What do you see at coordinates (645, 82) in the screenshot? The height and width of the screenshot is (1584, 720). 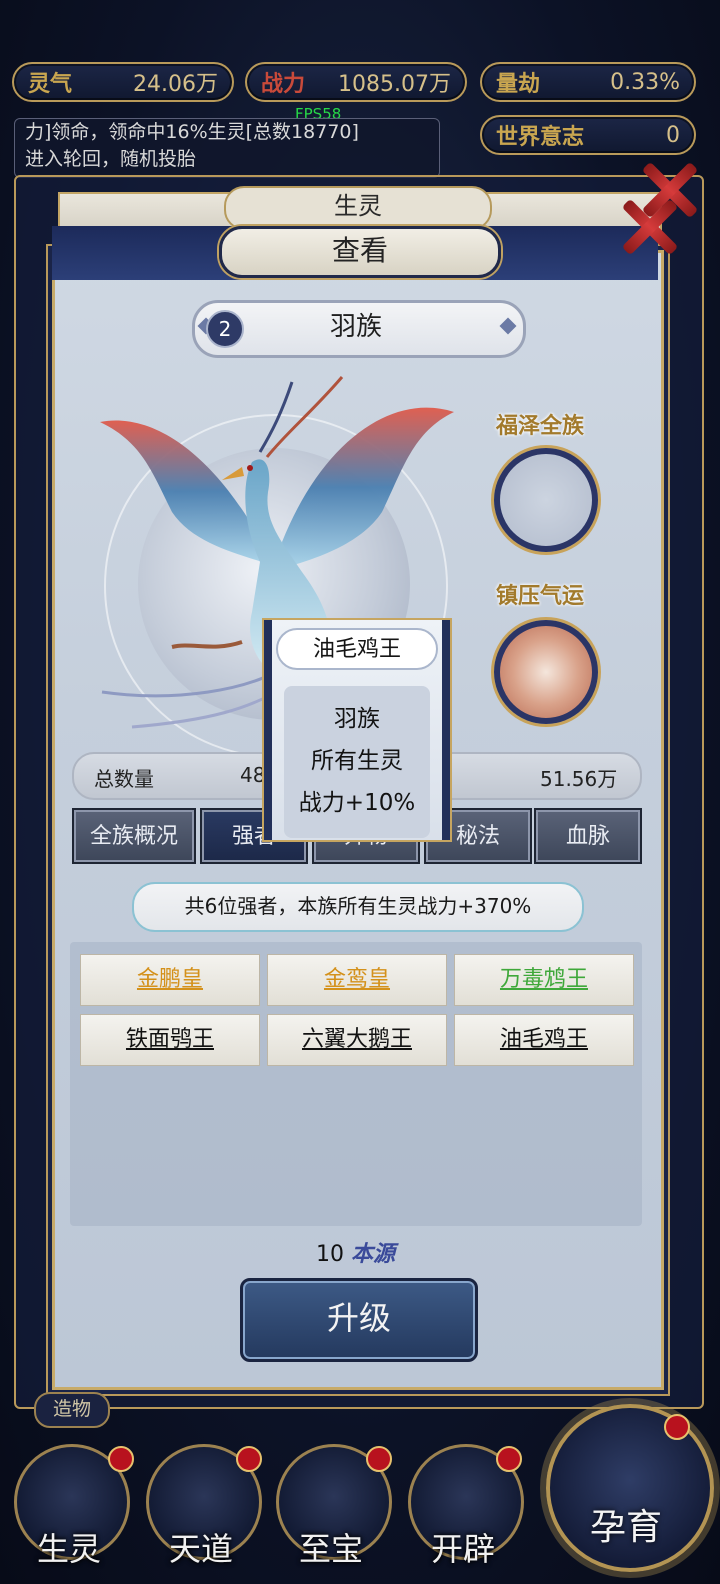 I see `stat-value: 0.33%` at bounding box center [645, 82].